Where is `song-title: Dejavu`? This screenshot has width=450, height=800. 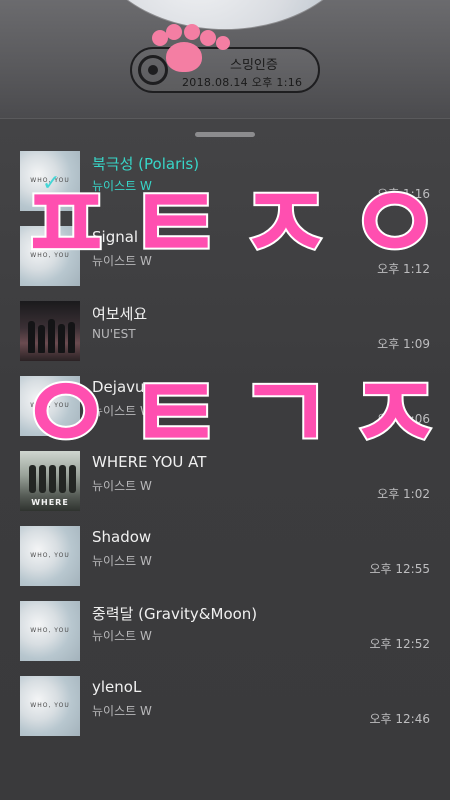 song-title: Dejavu is located at coordinates (118, 387).